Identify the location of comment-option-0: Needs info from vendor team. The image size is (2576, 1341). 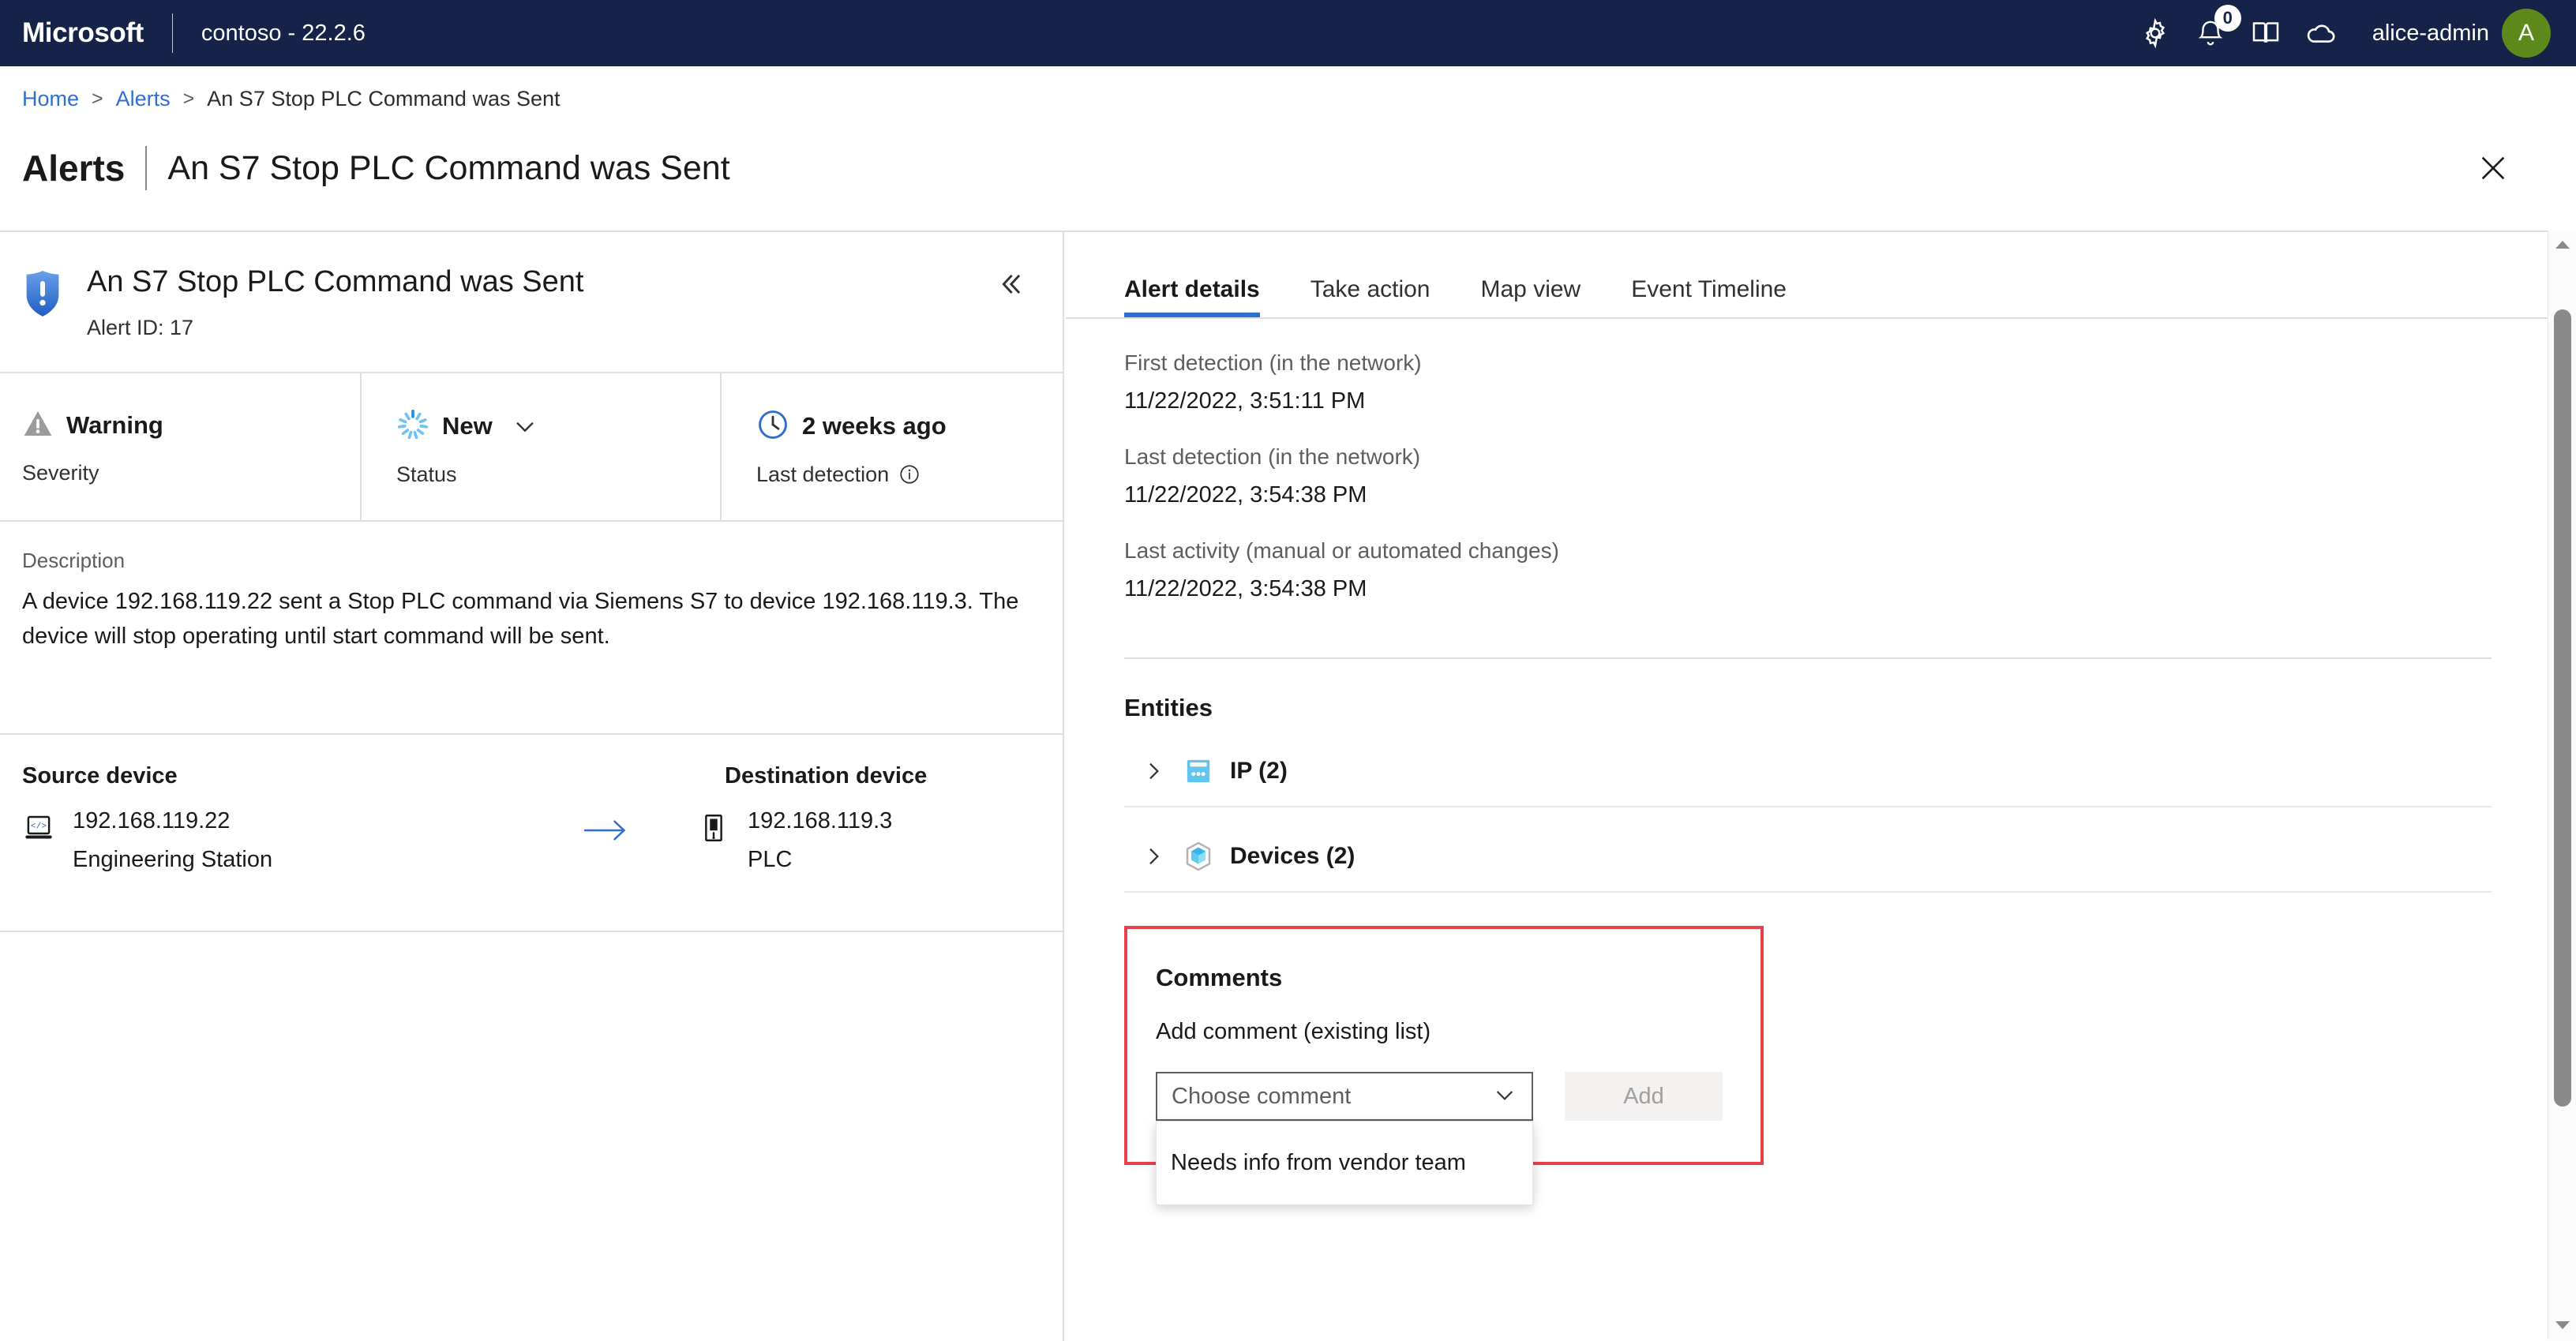
(1344, 1163).